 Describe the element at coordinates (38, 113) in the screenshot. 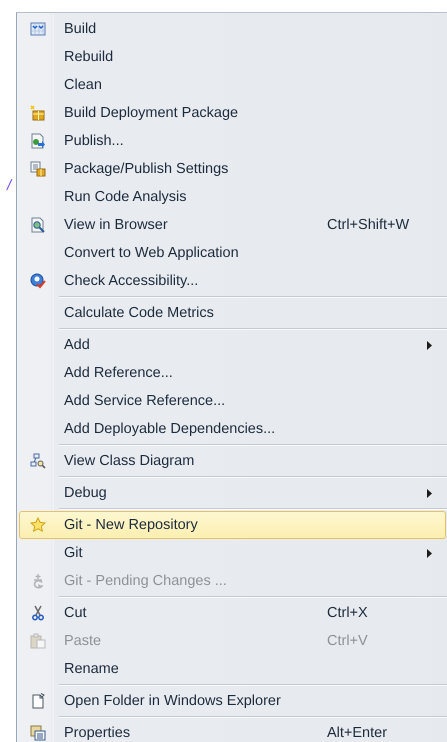

I see `package-icon` at that location.